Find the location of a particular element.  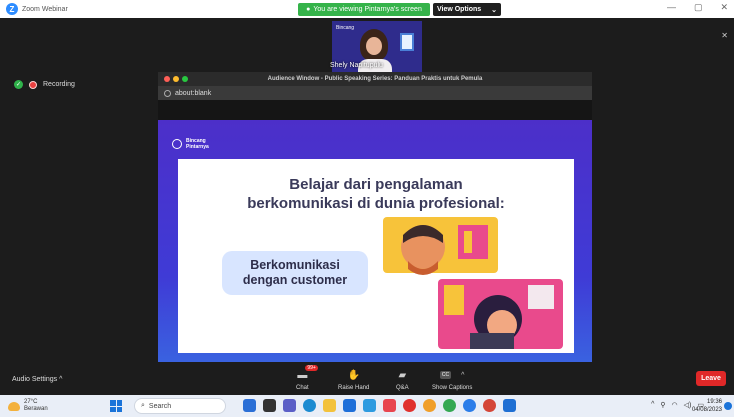

taskbar-search: ⌕ Search is located at coordinates (180, 406).